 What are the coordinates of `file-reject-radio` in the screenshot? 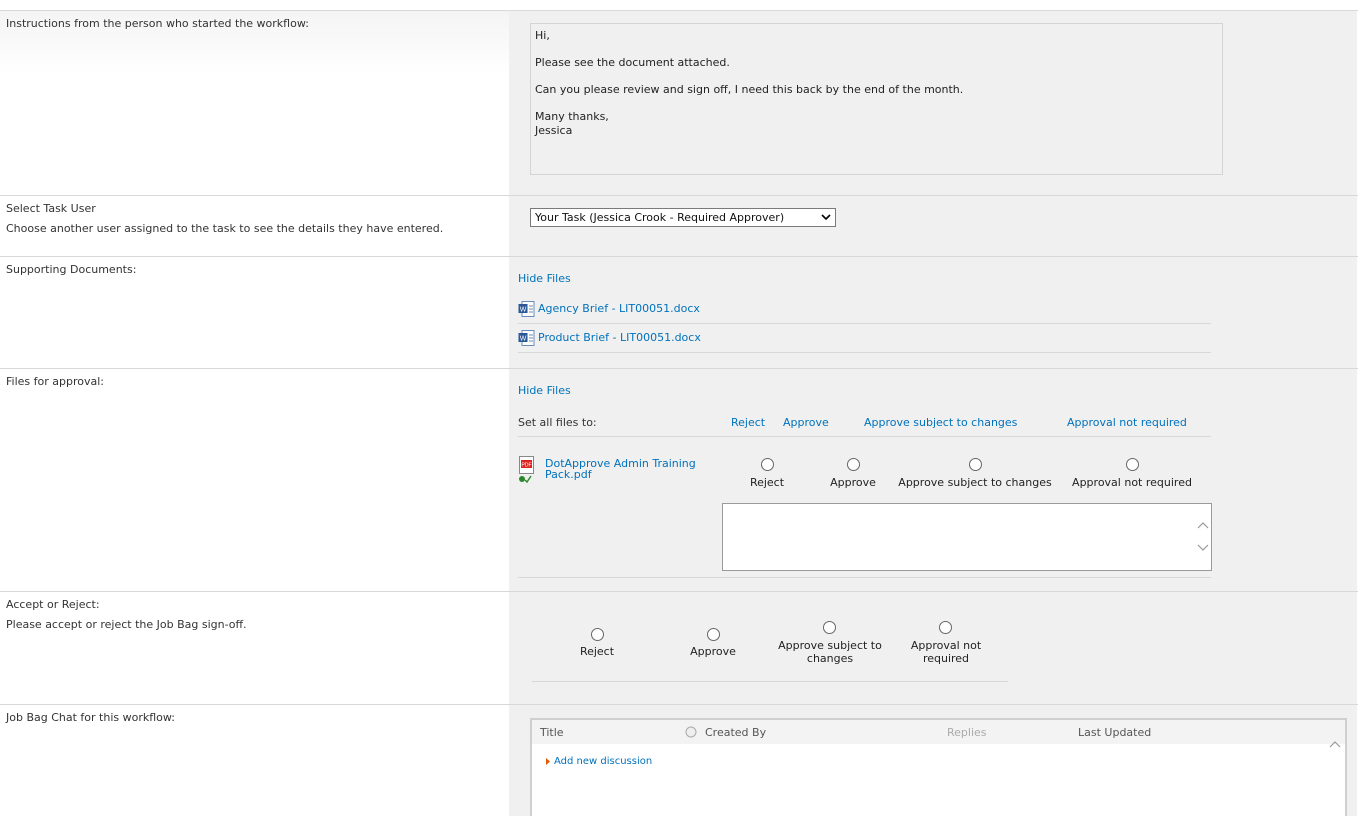 It's located at (767, 464).